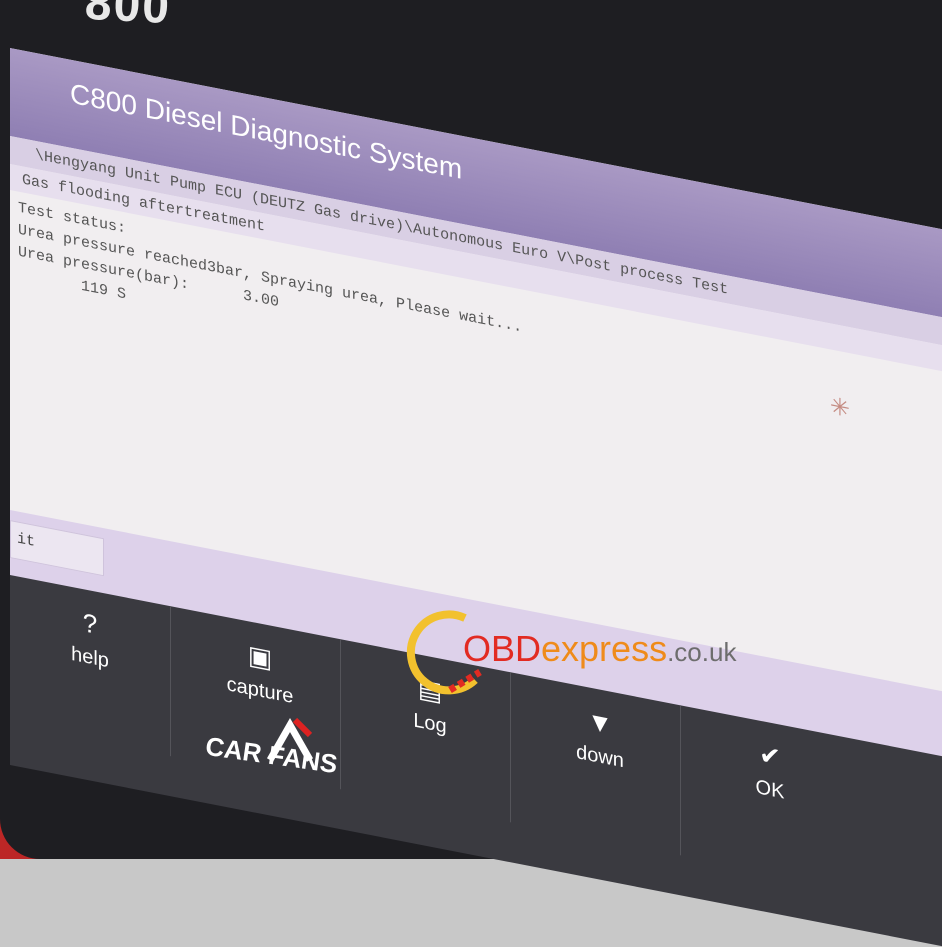 Image resolution: width=942 pixels, height=947 pixels. I want to click on watermark: OBDexpress.co.uk, so click(595, 650).